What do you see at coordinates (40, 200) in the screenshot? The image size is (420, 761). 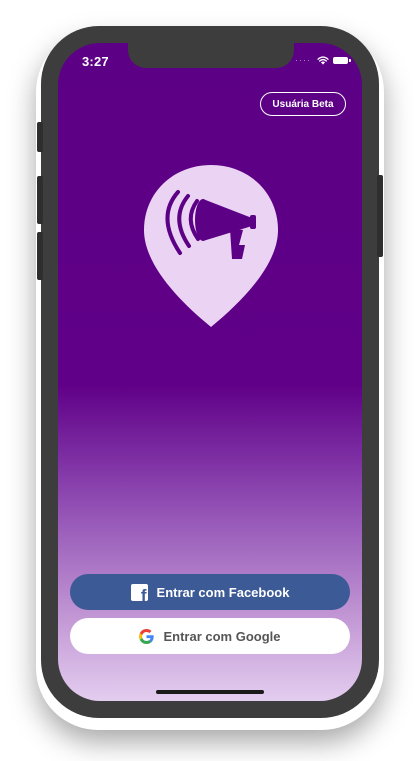 I see `volume-up-button` at bounding box center [40, 200].